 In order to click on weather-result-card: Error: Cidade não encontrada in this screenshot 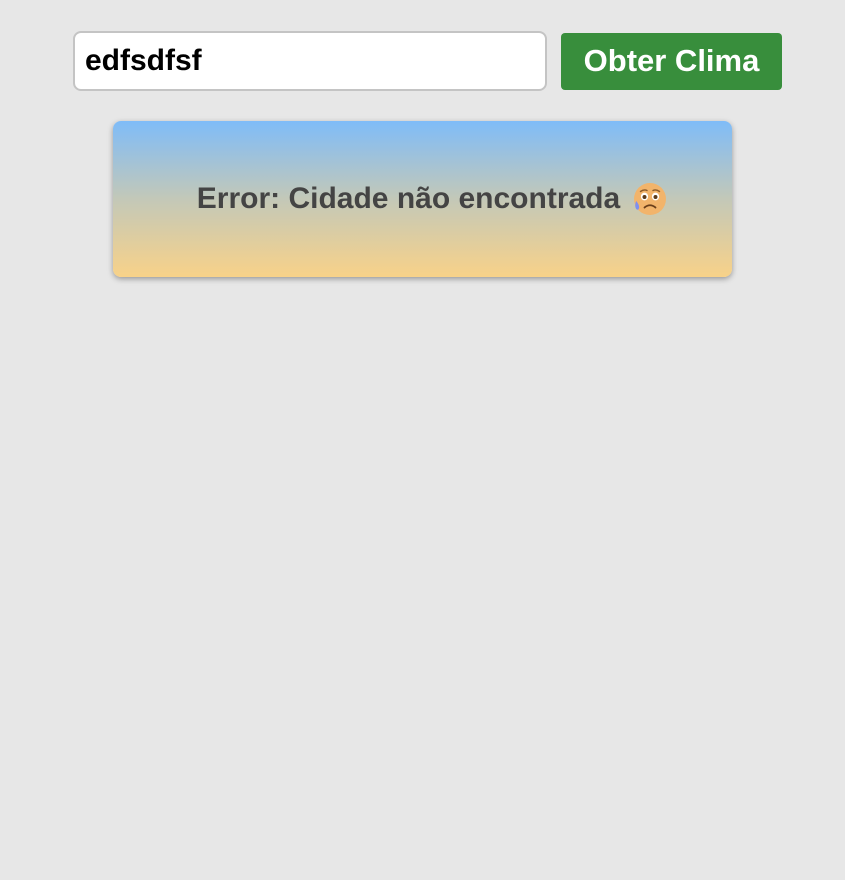, I will do `click(422, 199)`.